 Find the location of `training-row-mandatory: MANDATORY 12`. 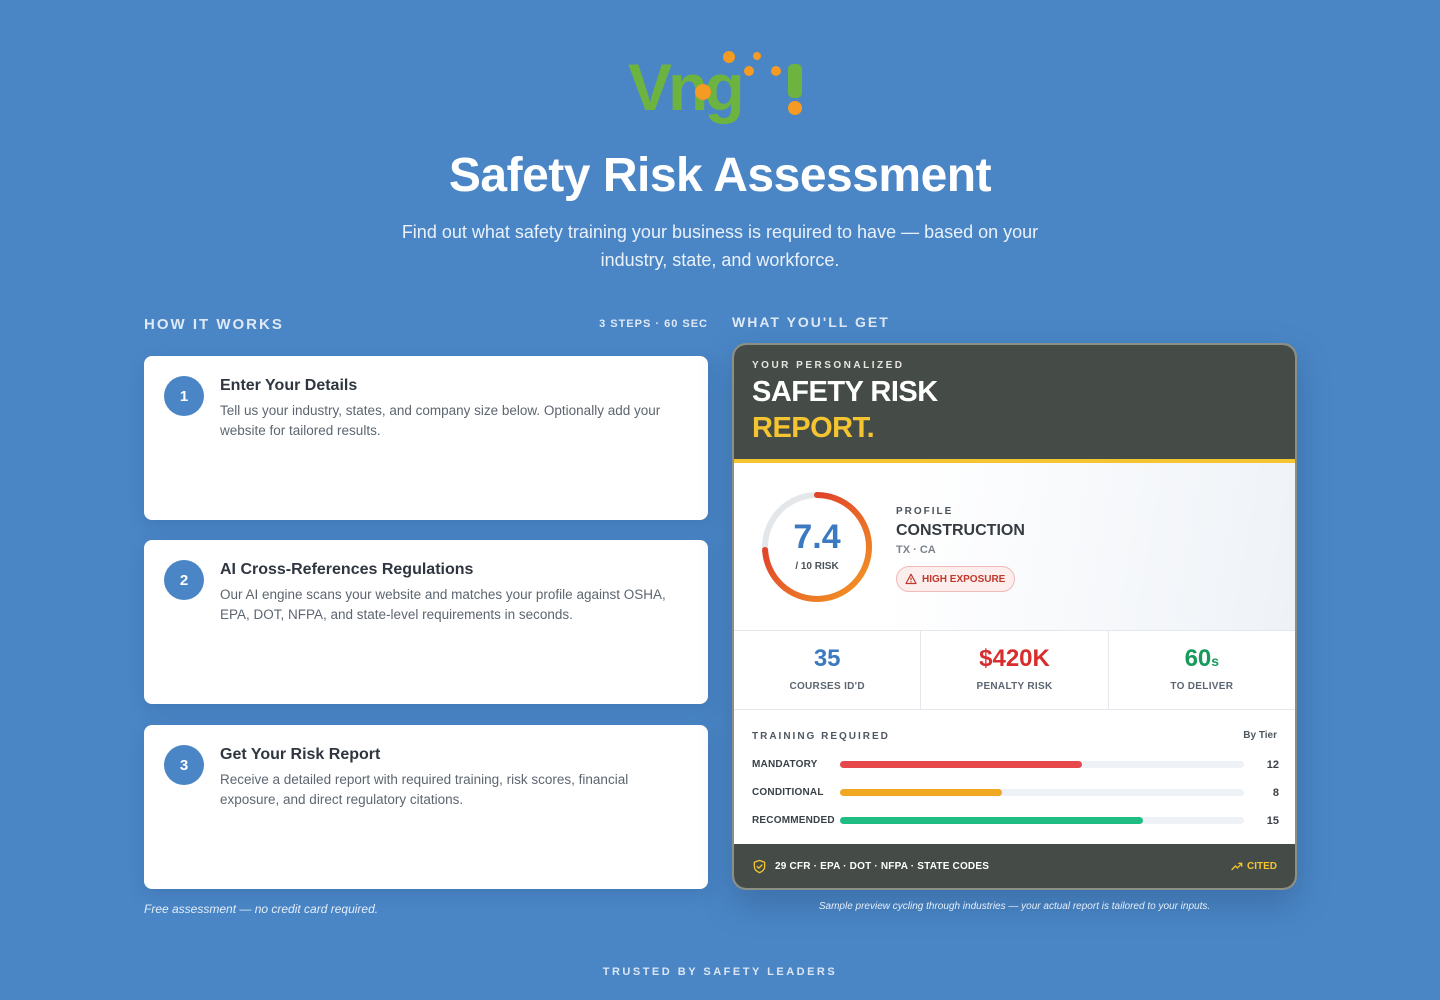

training-row-mandatory: MANDATORY 12 is located at coordinates (1015, 765).